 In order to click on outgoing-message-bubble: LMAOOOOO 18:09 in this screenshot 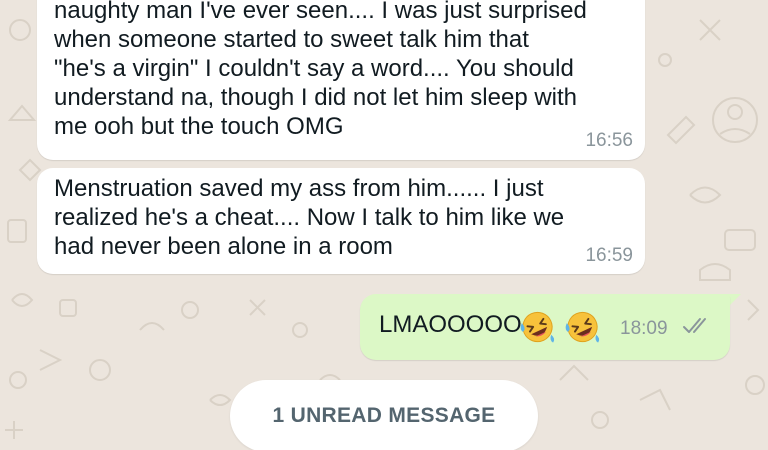, I will do `click(545, 327)`.